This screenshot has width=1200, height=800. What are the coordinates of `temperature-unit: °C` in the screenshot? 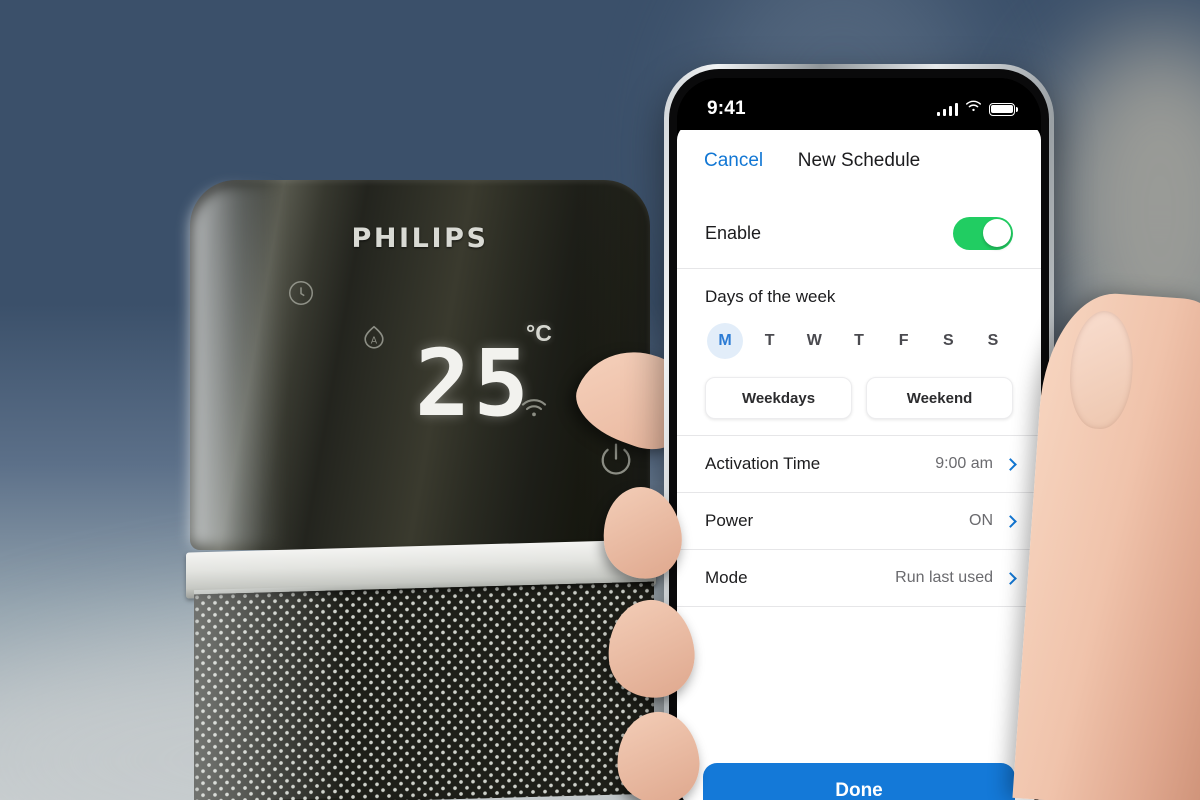 It's located at (539, 333).